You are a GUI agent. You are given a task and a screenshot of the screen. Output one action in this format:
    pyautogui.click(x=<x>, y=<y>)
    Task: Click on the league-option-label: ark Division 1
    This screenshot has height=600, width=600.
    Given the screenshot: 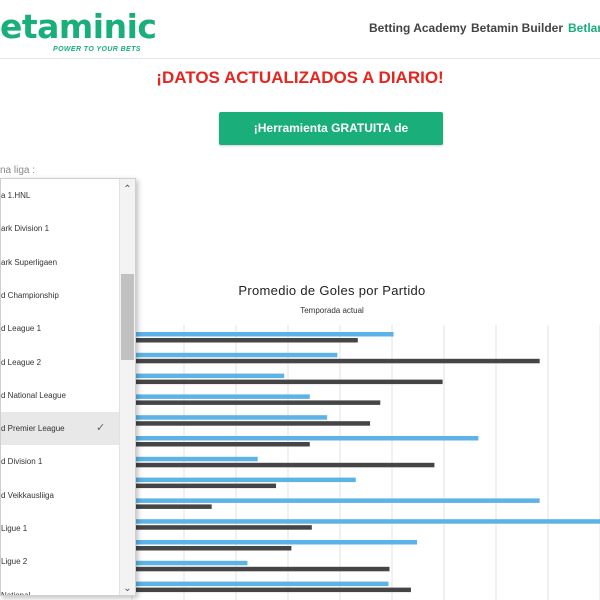 What is the action you would take?
    pyautogui.click(x=25, y=229)
    